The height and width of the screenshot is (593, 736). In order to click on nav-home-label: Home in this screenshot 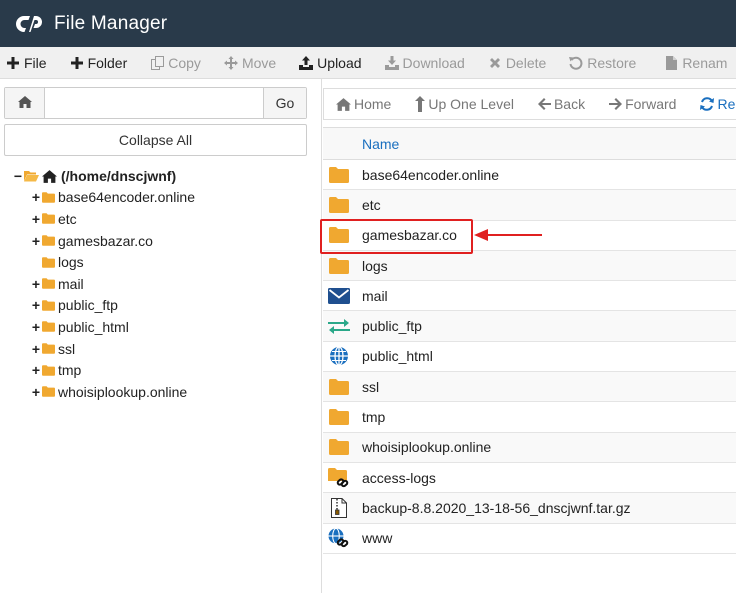, I will do `click(373, 104)`.